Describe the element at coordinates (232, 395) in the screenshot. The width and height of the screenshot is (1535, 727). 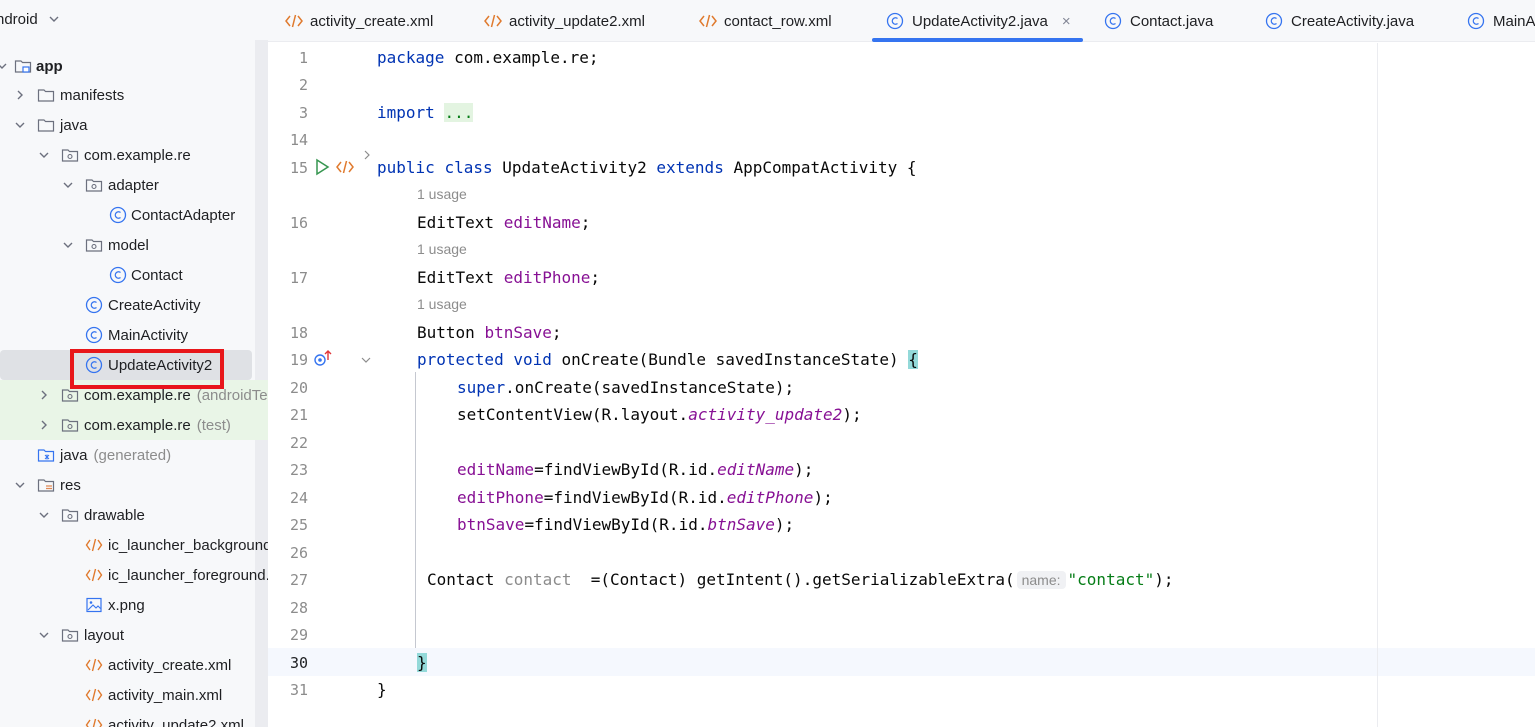
I see `tree-item-suffix: (androidTest)` at that location.